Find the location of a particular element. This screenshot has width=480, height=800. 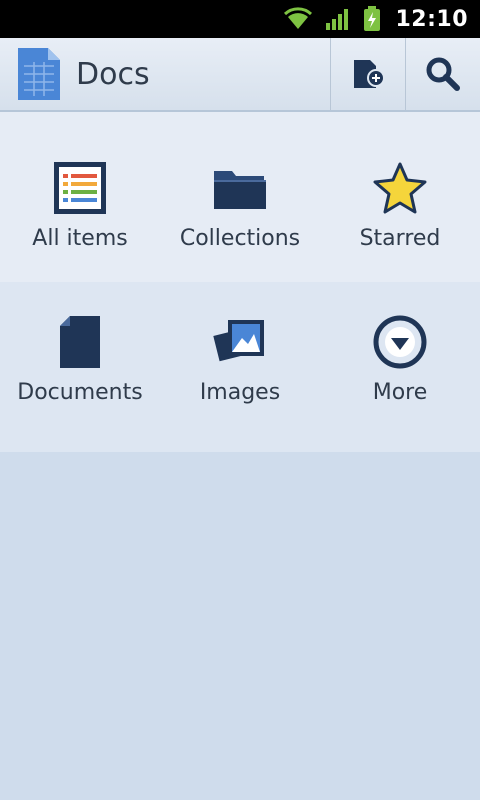

tile-documents: Documents is located at coordinates (80, 367).